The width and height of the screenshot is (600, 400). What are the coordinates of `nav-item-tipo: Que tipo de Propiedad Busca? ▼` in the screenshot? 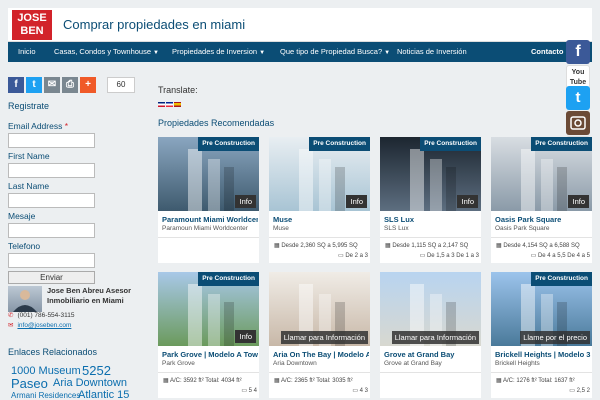 It's located at (335, 51).